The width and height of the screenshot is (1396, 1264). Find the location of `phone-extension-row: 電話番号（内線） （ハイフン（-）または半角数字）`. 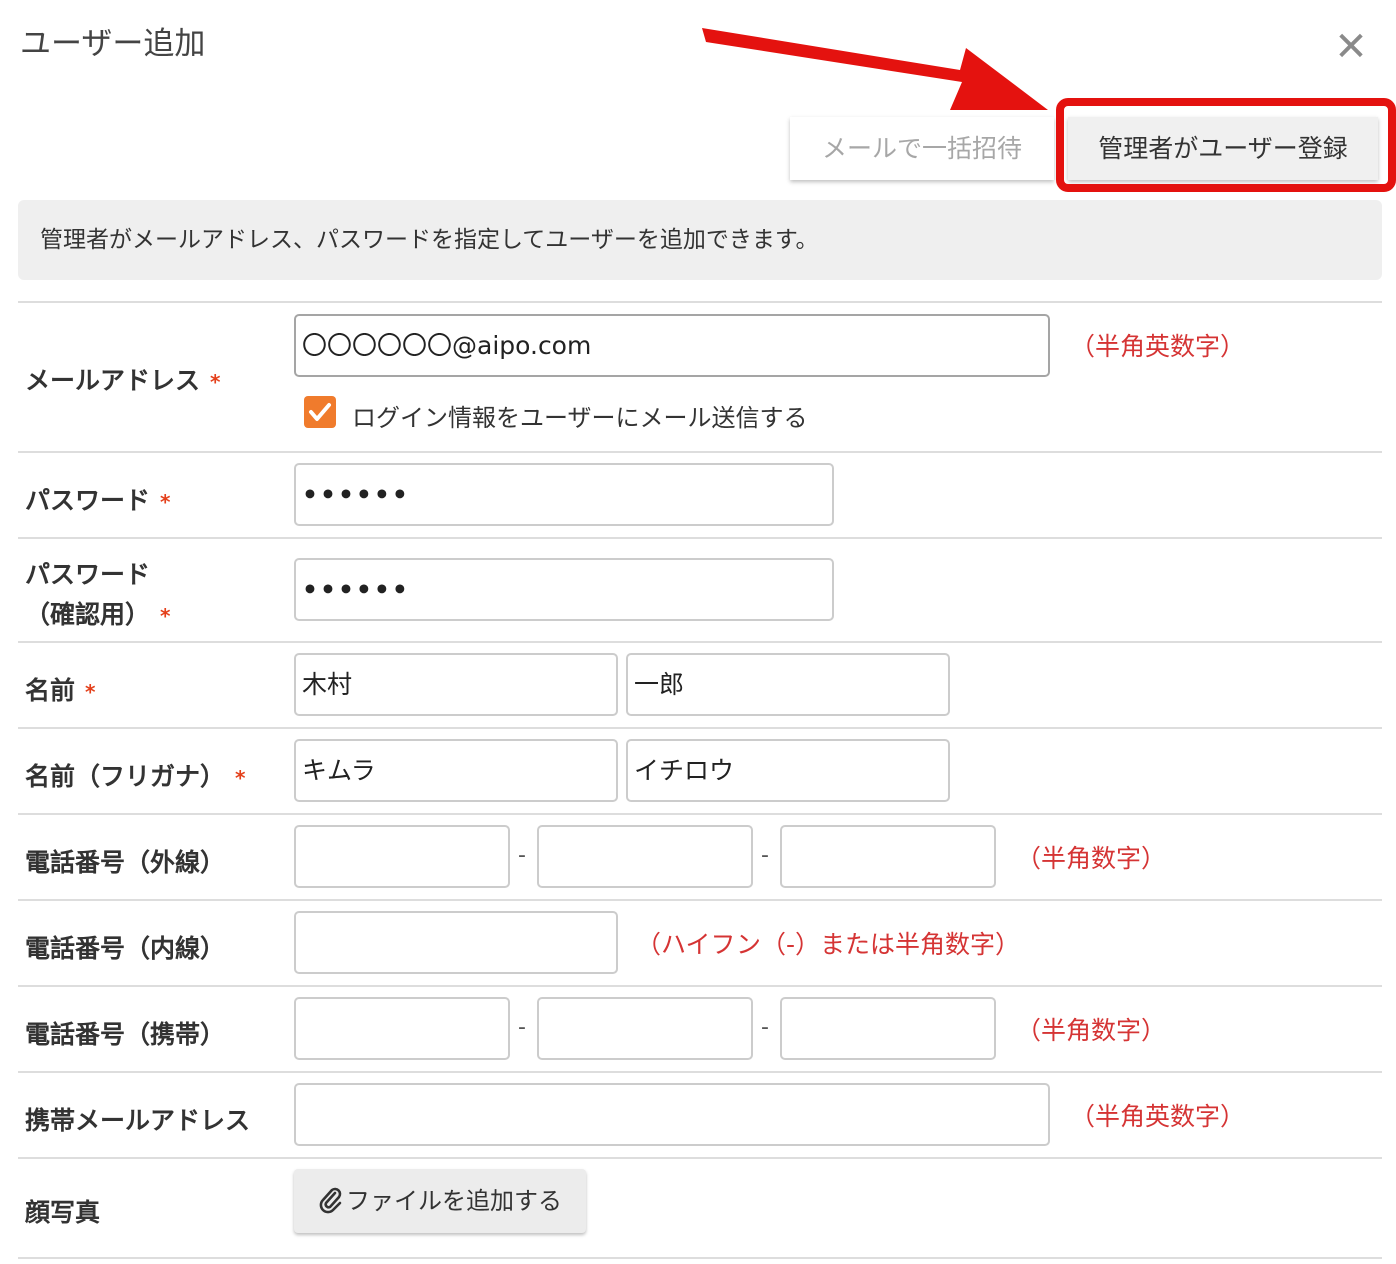

phone-extension-row: 電話番号（内線） （ハイフン（-）または半角数字） is located at coordinates (700, 942).